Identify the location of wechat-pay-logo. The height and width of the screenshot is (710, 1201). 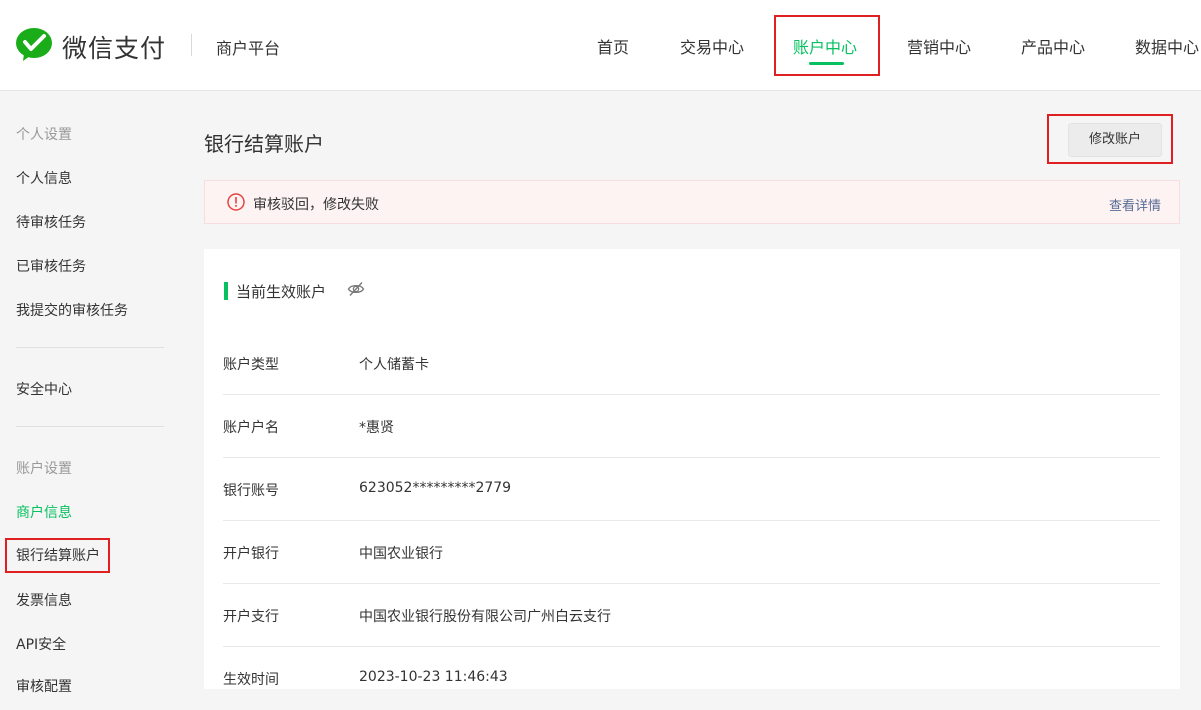
(34, 44).